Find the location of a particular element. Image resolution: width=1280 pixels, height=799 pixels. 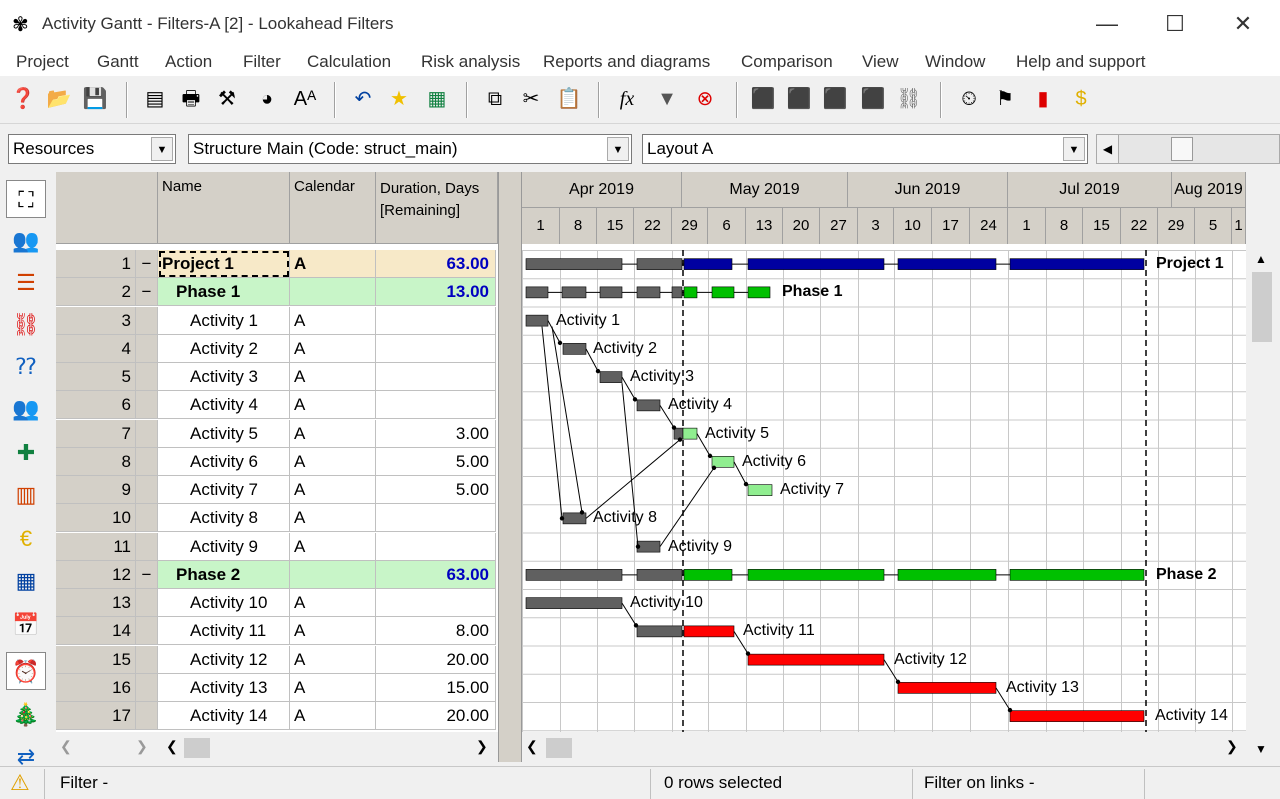

table-row: 1− Project 1 A 63.00 is located at coordinates (277, 264).